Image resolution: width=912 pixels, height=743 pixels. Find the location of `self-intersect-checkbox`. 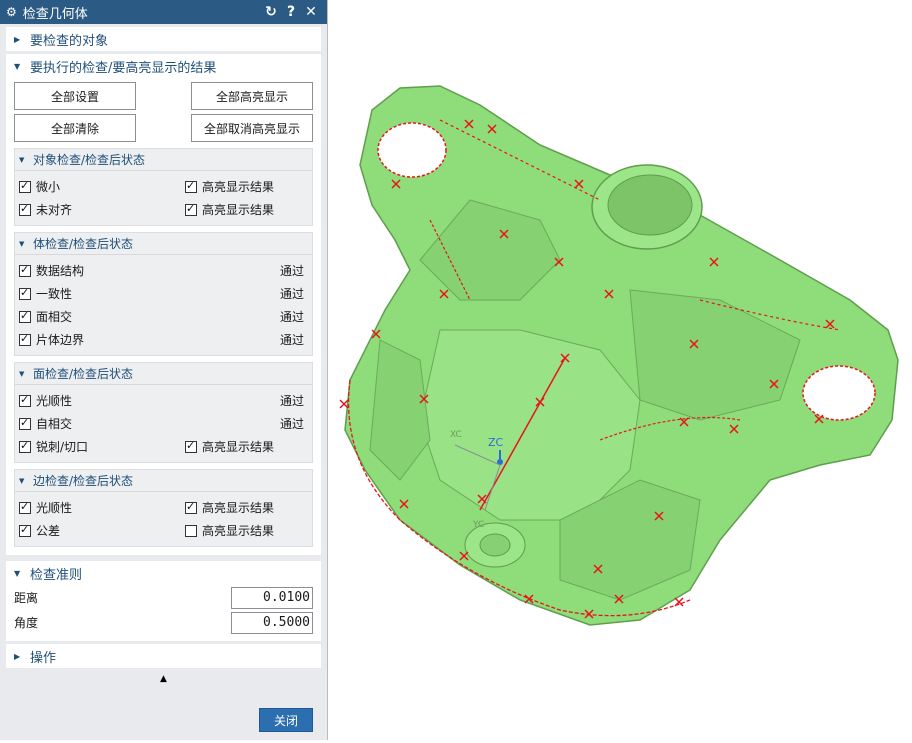

self-intersect-checkbox is located at coordinates (25, 423).